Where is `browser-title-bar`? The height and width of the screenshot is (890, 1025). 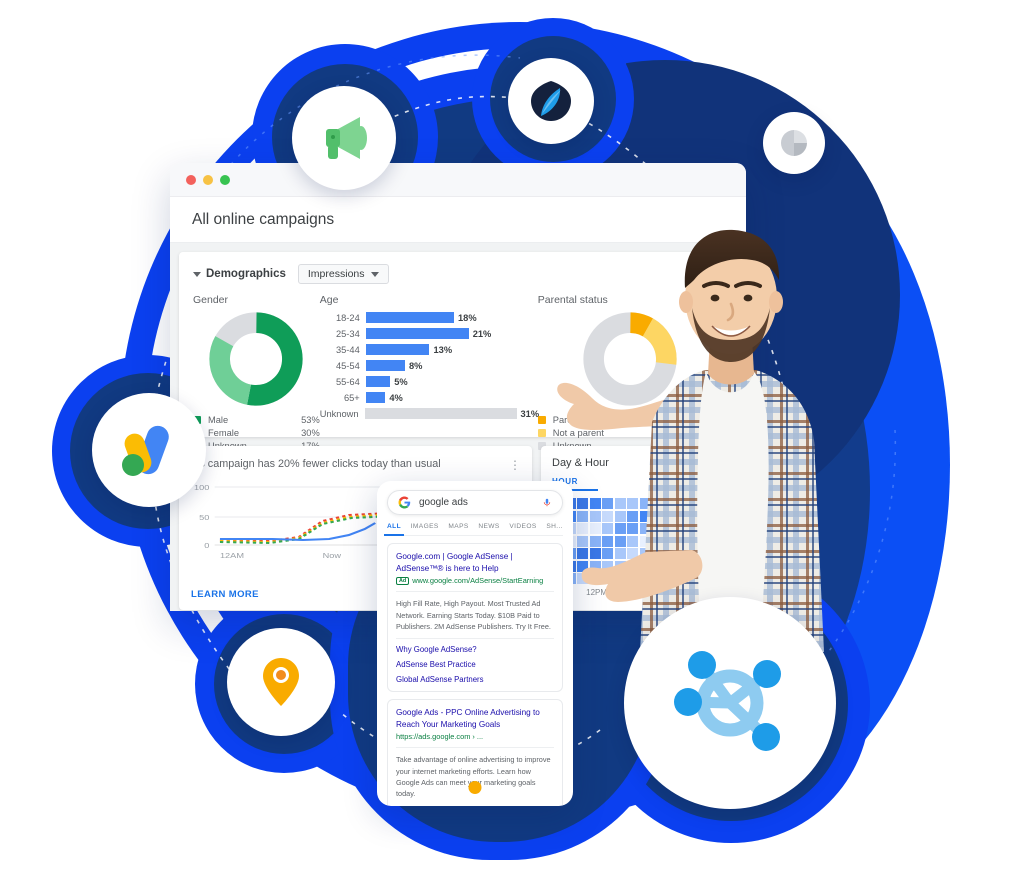
browser-title-bar is located at coordinates (458, 180).